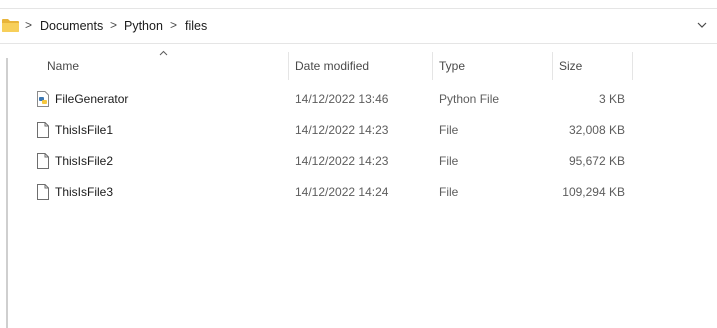 This screenshot has height=328, width=717. Describe the element at coordinates (84, 192) in the screenshot. I see `file-name: ThisIsFile3` at that location.